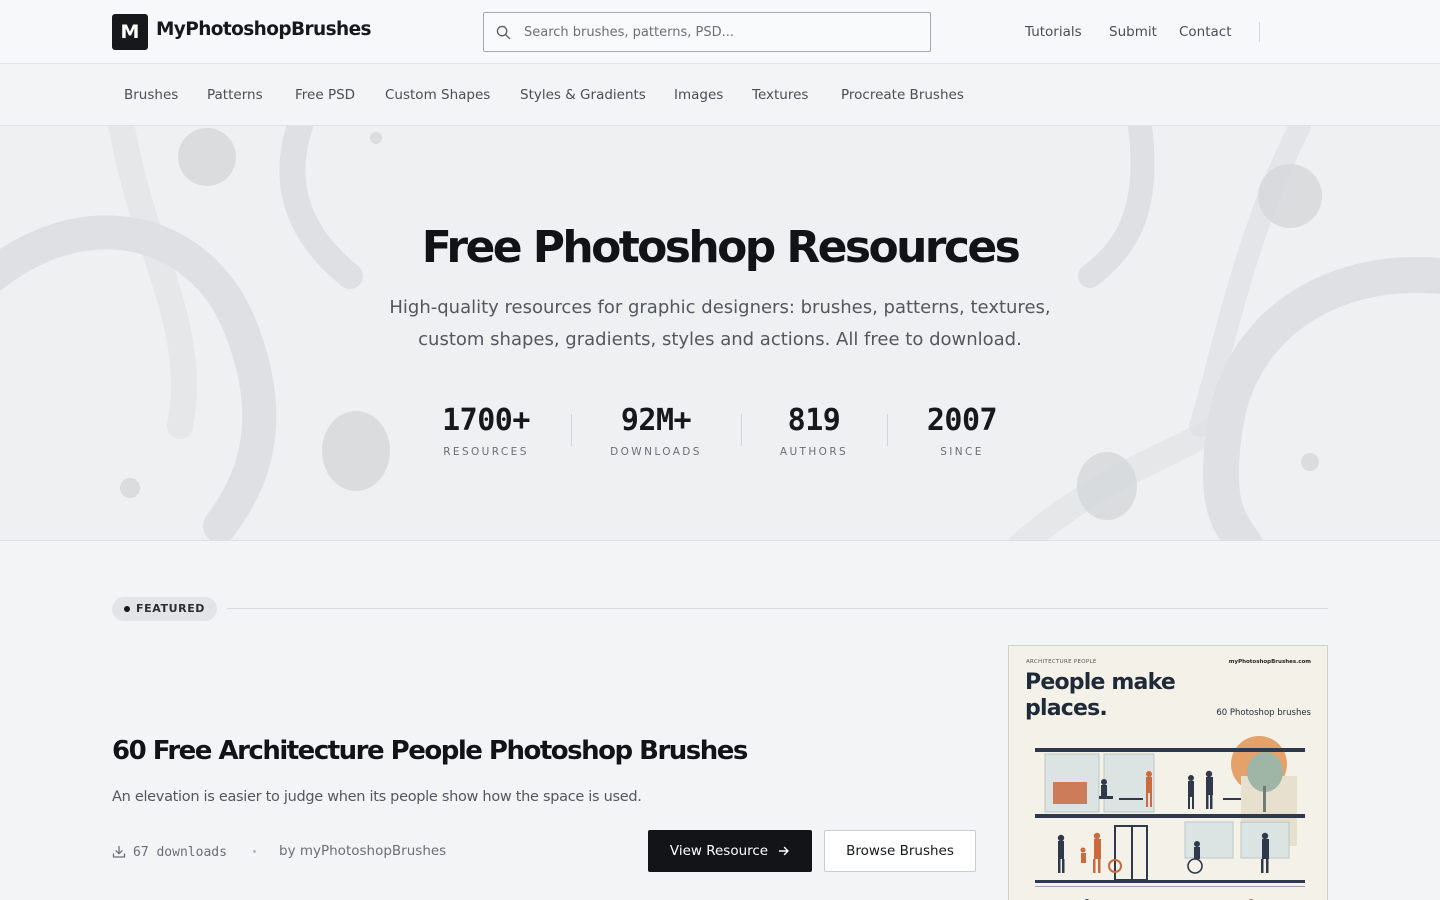  I want to click on search-box, so click(707, 32).